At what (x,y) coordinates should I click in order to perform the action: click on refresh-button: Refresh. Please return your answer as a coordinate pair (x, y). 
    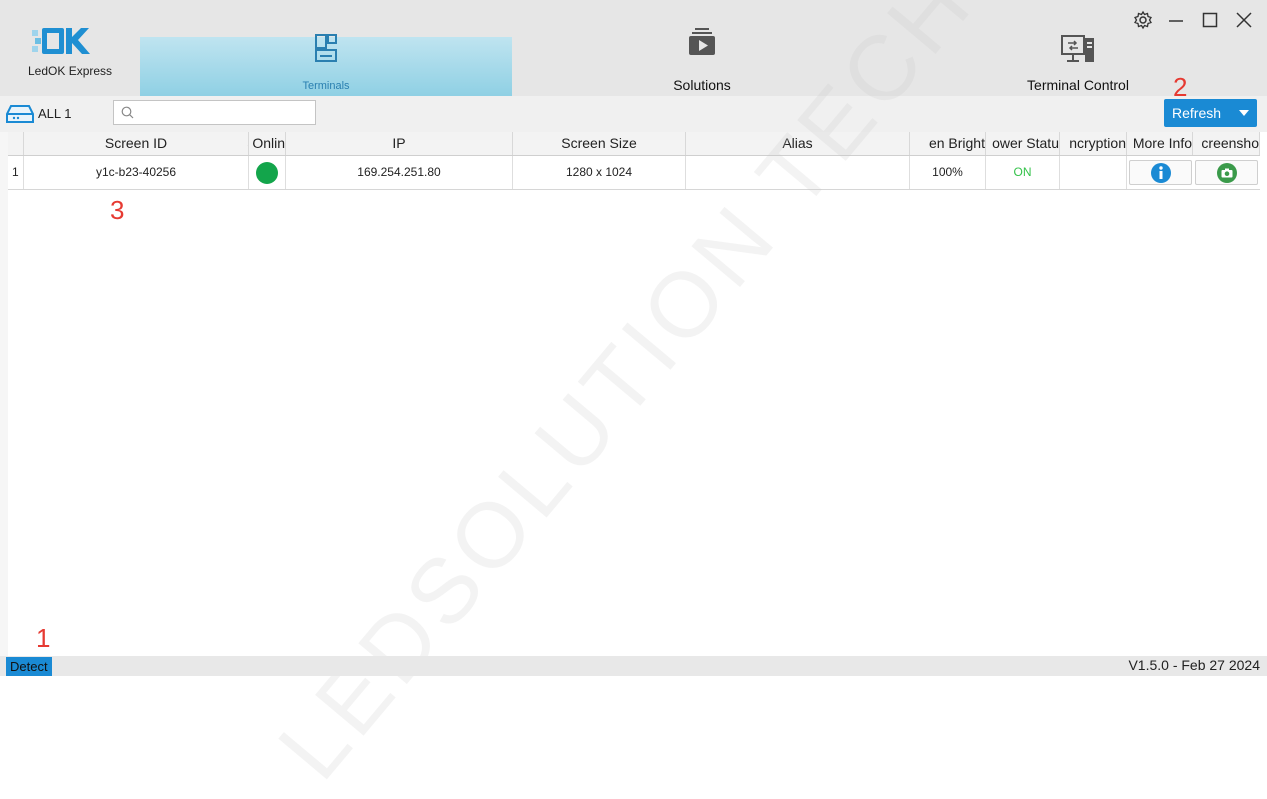
    Looking at the image, I should click on (1210, 113).